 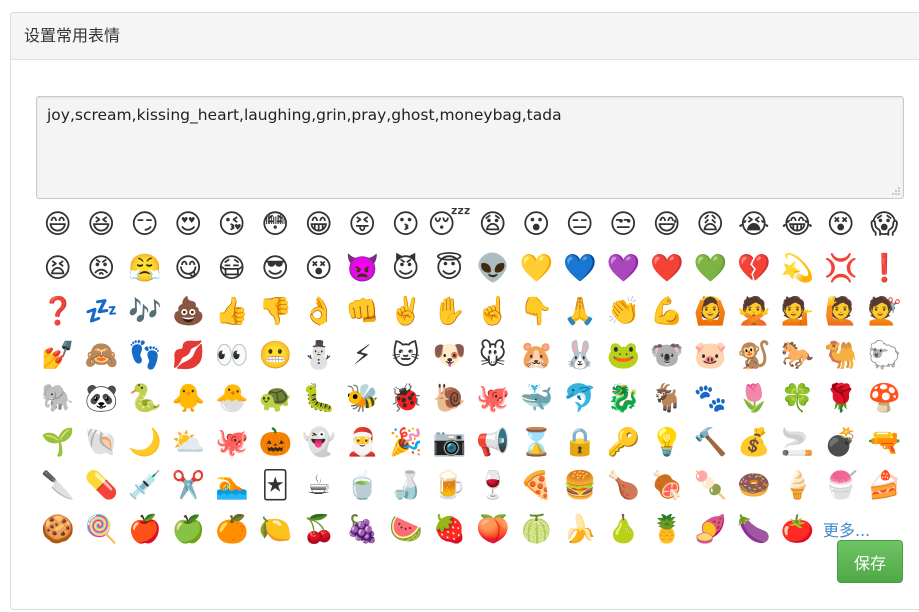 What do you see at coordinates (406, 443) in the screenshot?
I see `tada-icon: 🎉` at bounding box center [406, 443].